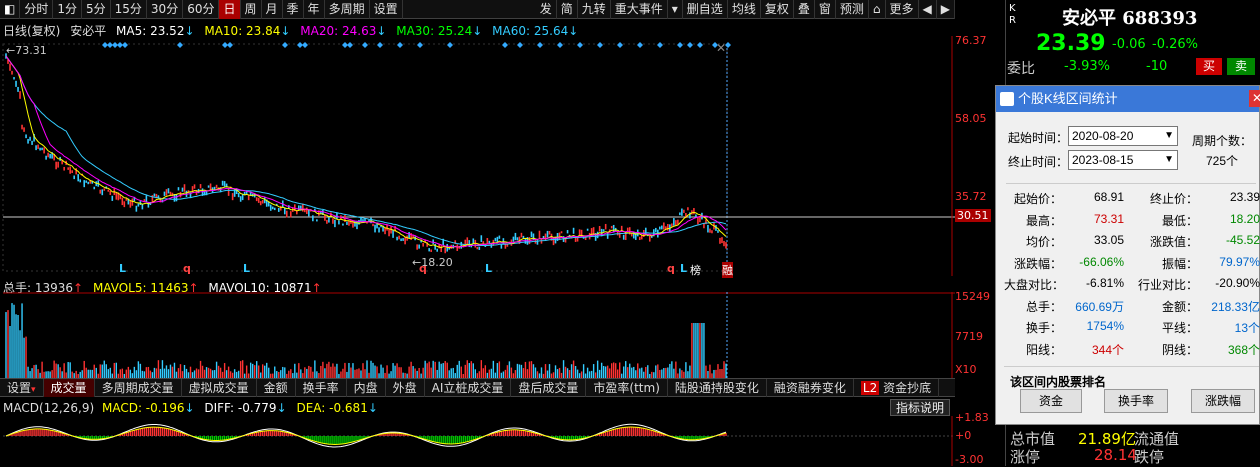 The height and width of the screenshot is (467, 1260). Describe the element at coordinates (1229, 306) in the screenshot. I see `stat-value: 218.33亿` at that location.